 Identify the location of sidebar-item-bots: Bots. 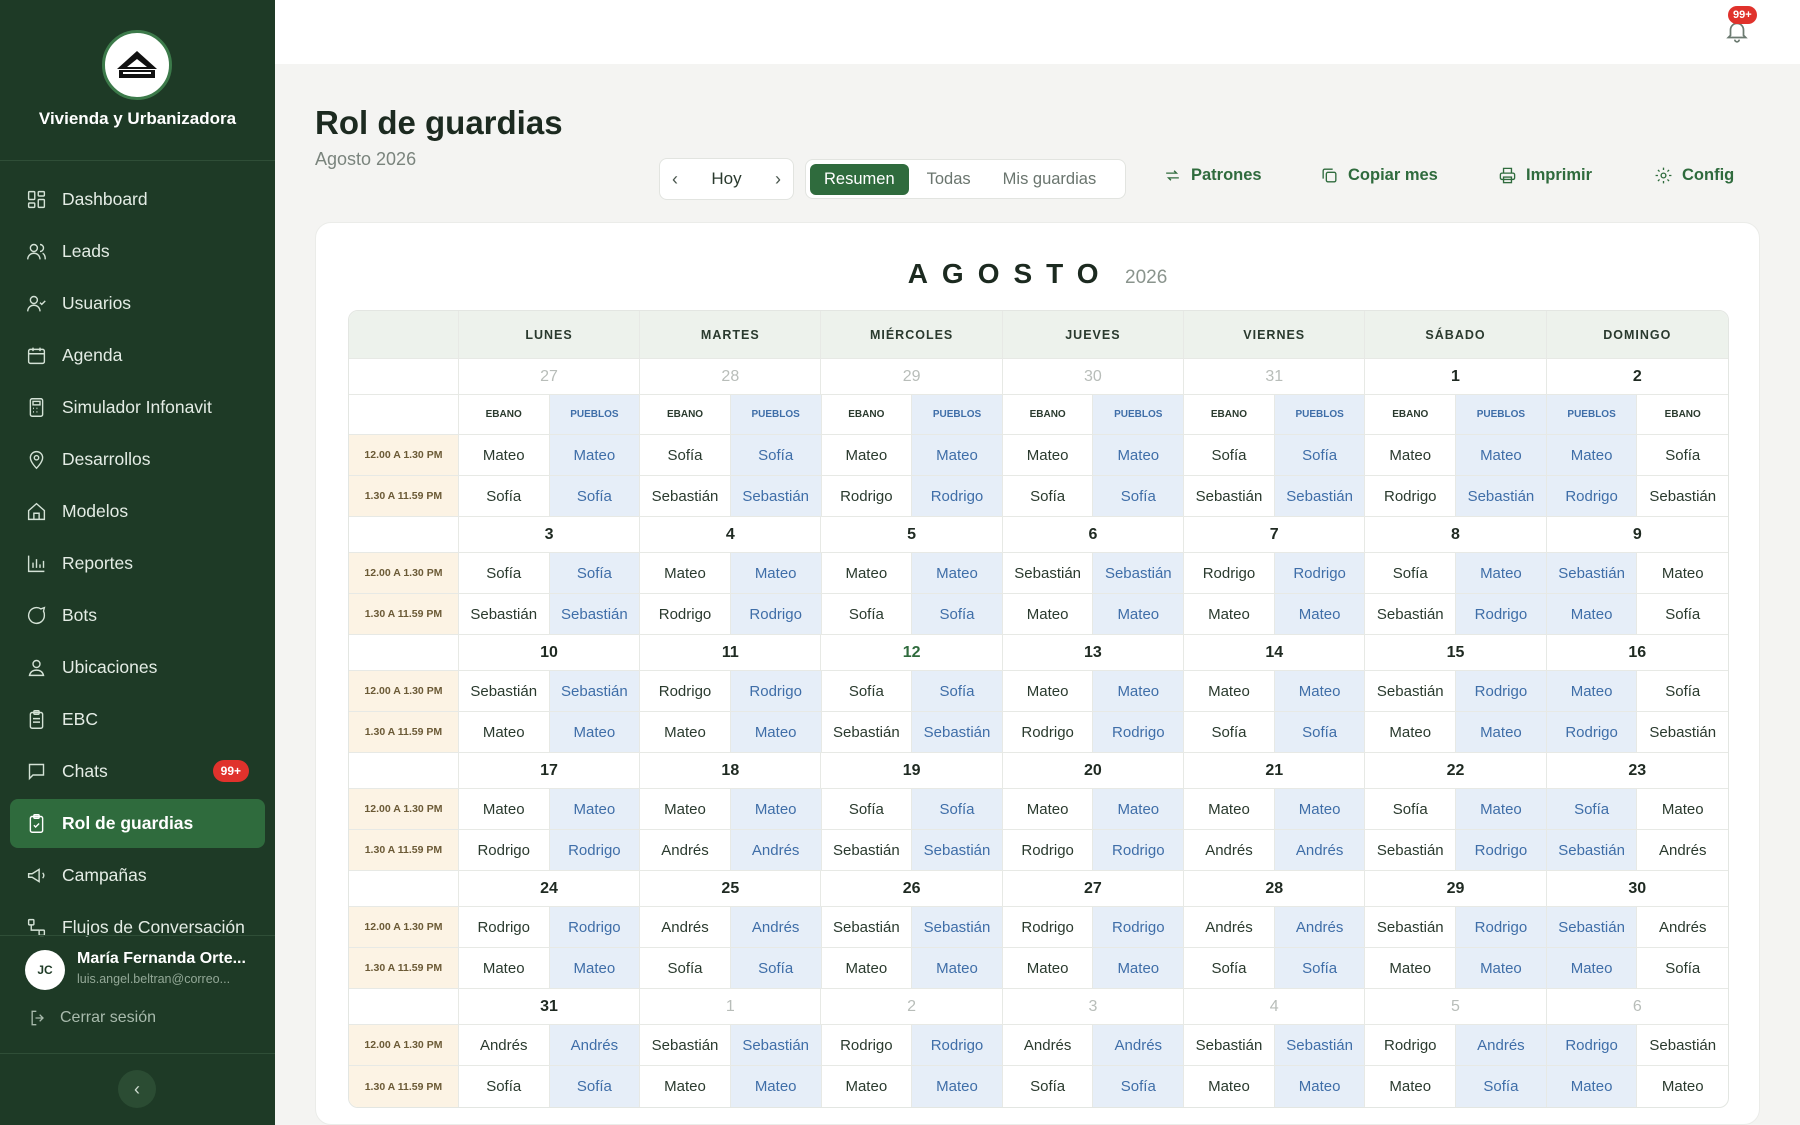
(137, 615).